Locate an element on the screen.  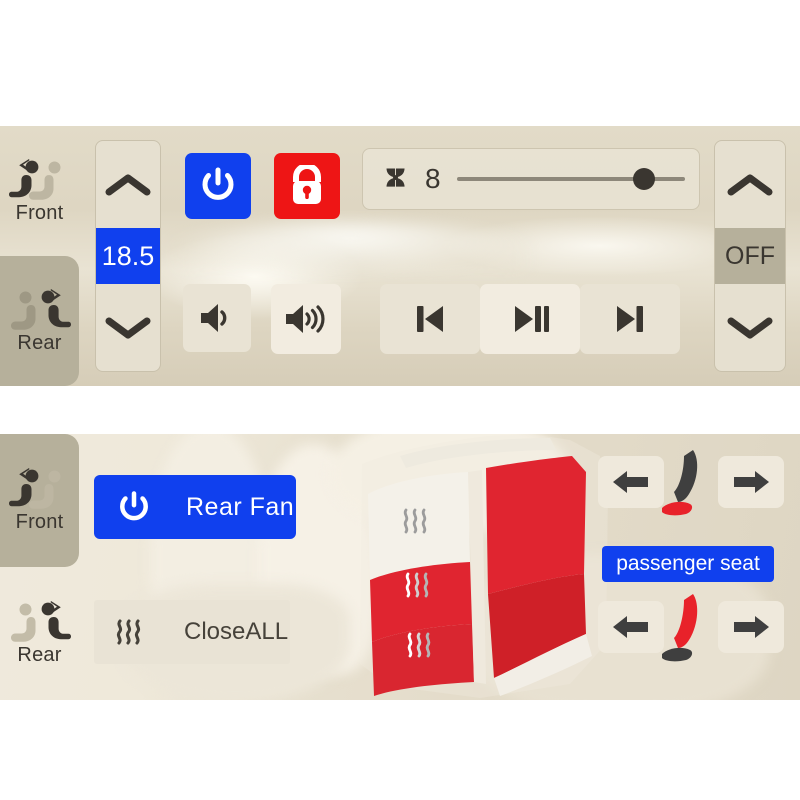
rear-temperature-stepper: OFF is located at coordinates (750, 256).